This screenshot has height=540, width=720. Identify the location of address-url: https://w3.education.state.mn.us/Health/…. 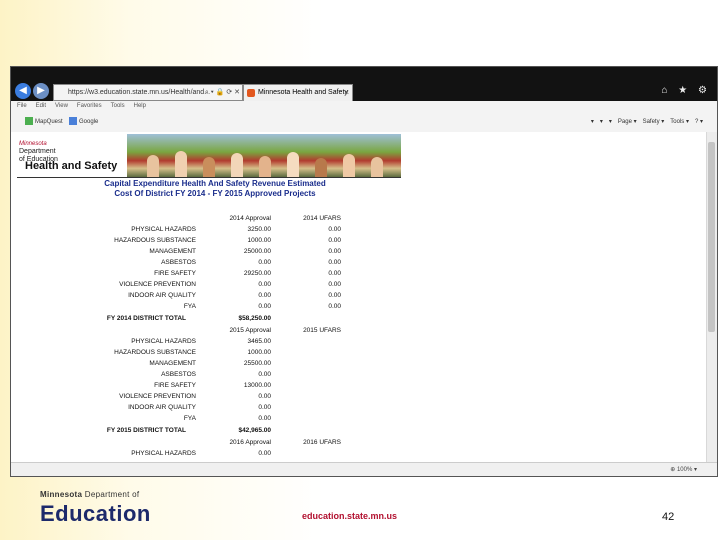
(139, 92).